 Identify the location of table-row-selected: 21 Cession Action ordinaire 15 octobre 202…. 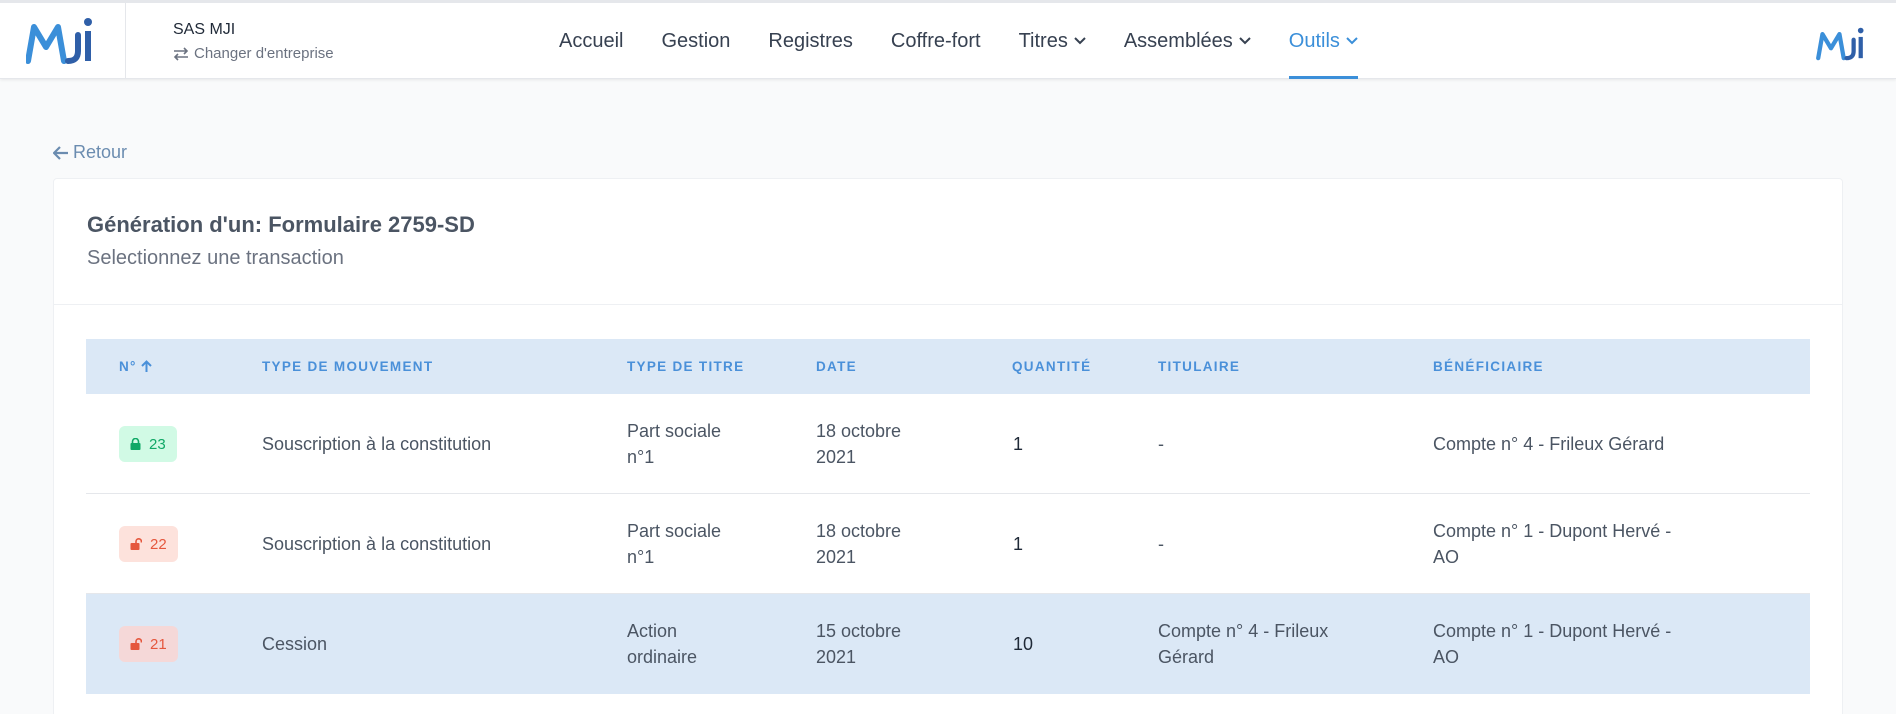
(948, 644).